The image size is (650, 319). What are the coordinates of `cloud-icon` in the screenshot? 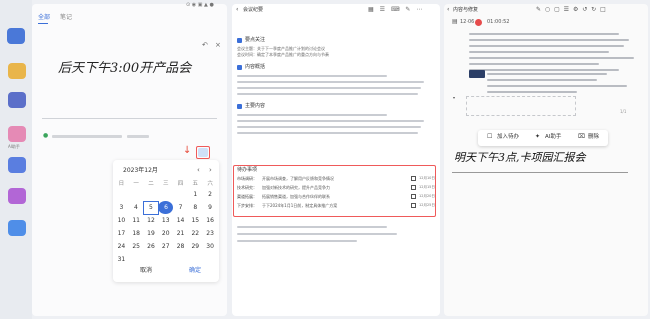 It's located at (17, 228).